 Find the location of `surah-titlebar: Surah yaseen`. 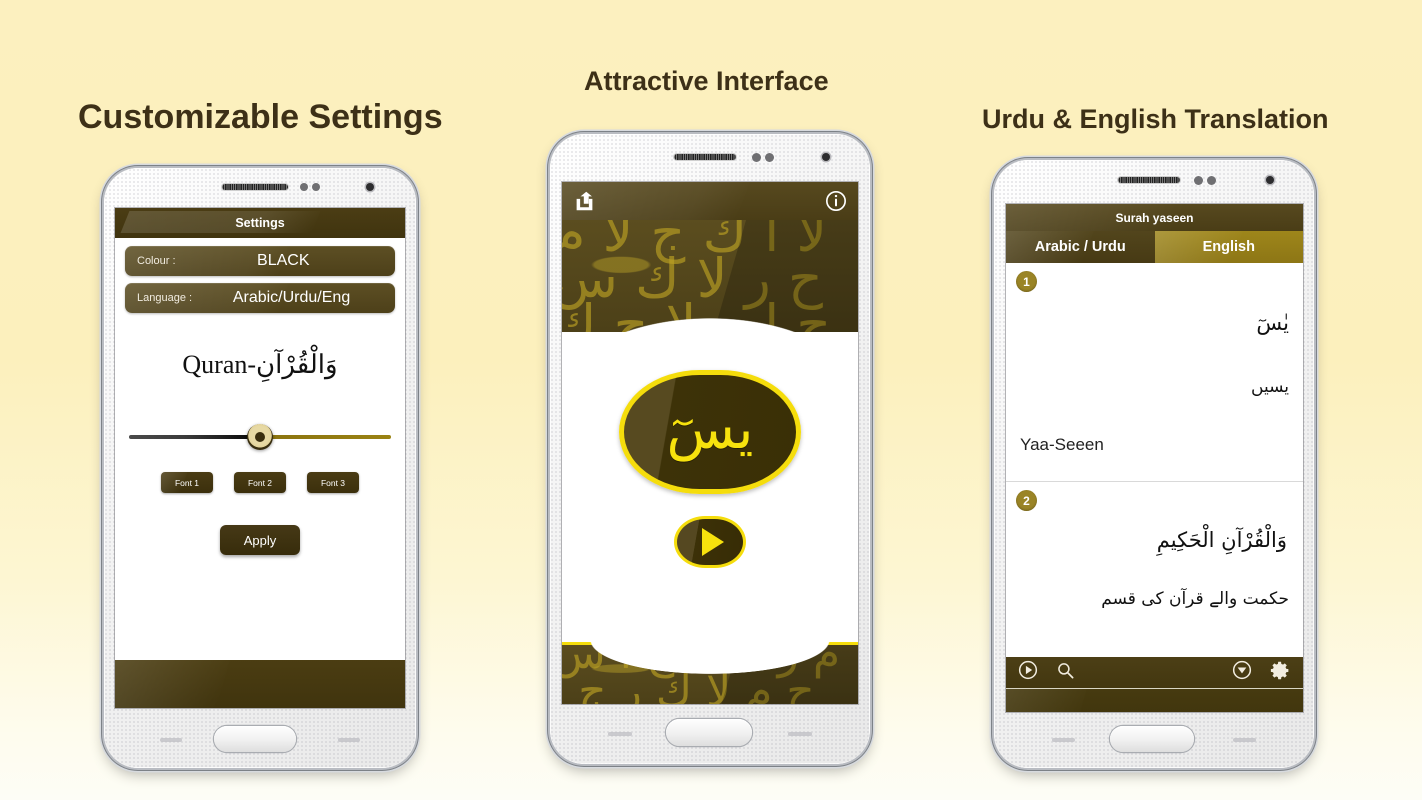

surah-titlebar: Surah yaseen is located at coordinates (1154, 217).